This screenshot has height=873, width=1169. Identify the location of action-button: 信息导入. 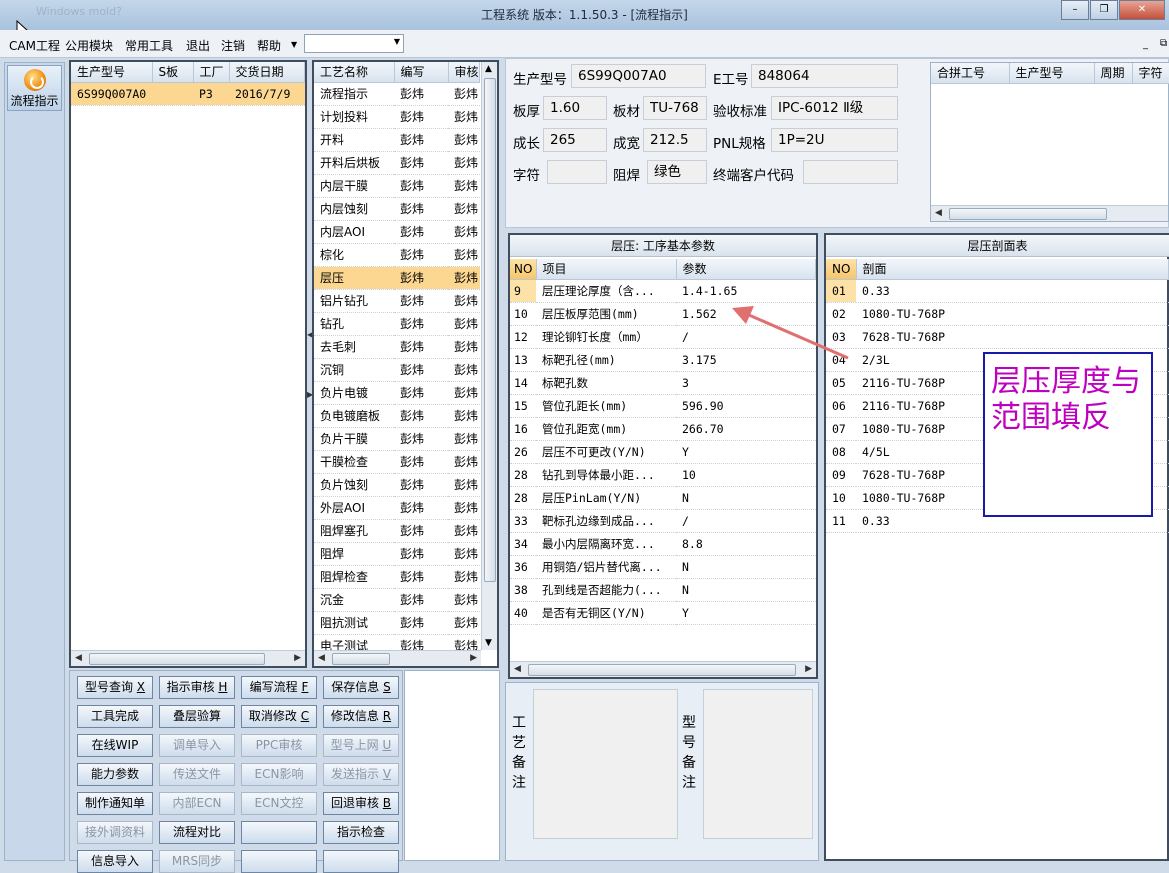
(115, 861).